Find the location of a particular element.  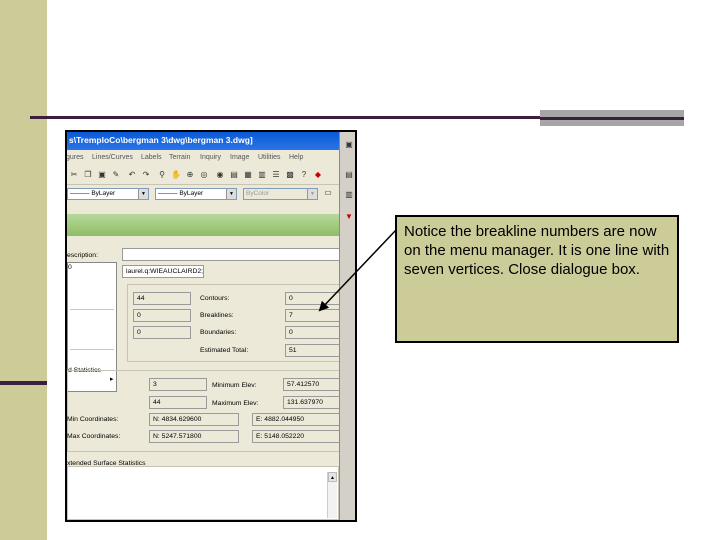

menu-lines-curves: Lines/Curves is located at coordinates (112, 157).